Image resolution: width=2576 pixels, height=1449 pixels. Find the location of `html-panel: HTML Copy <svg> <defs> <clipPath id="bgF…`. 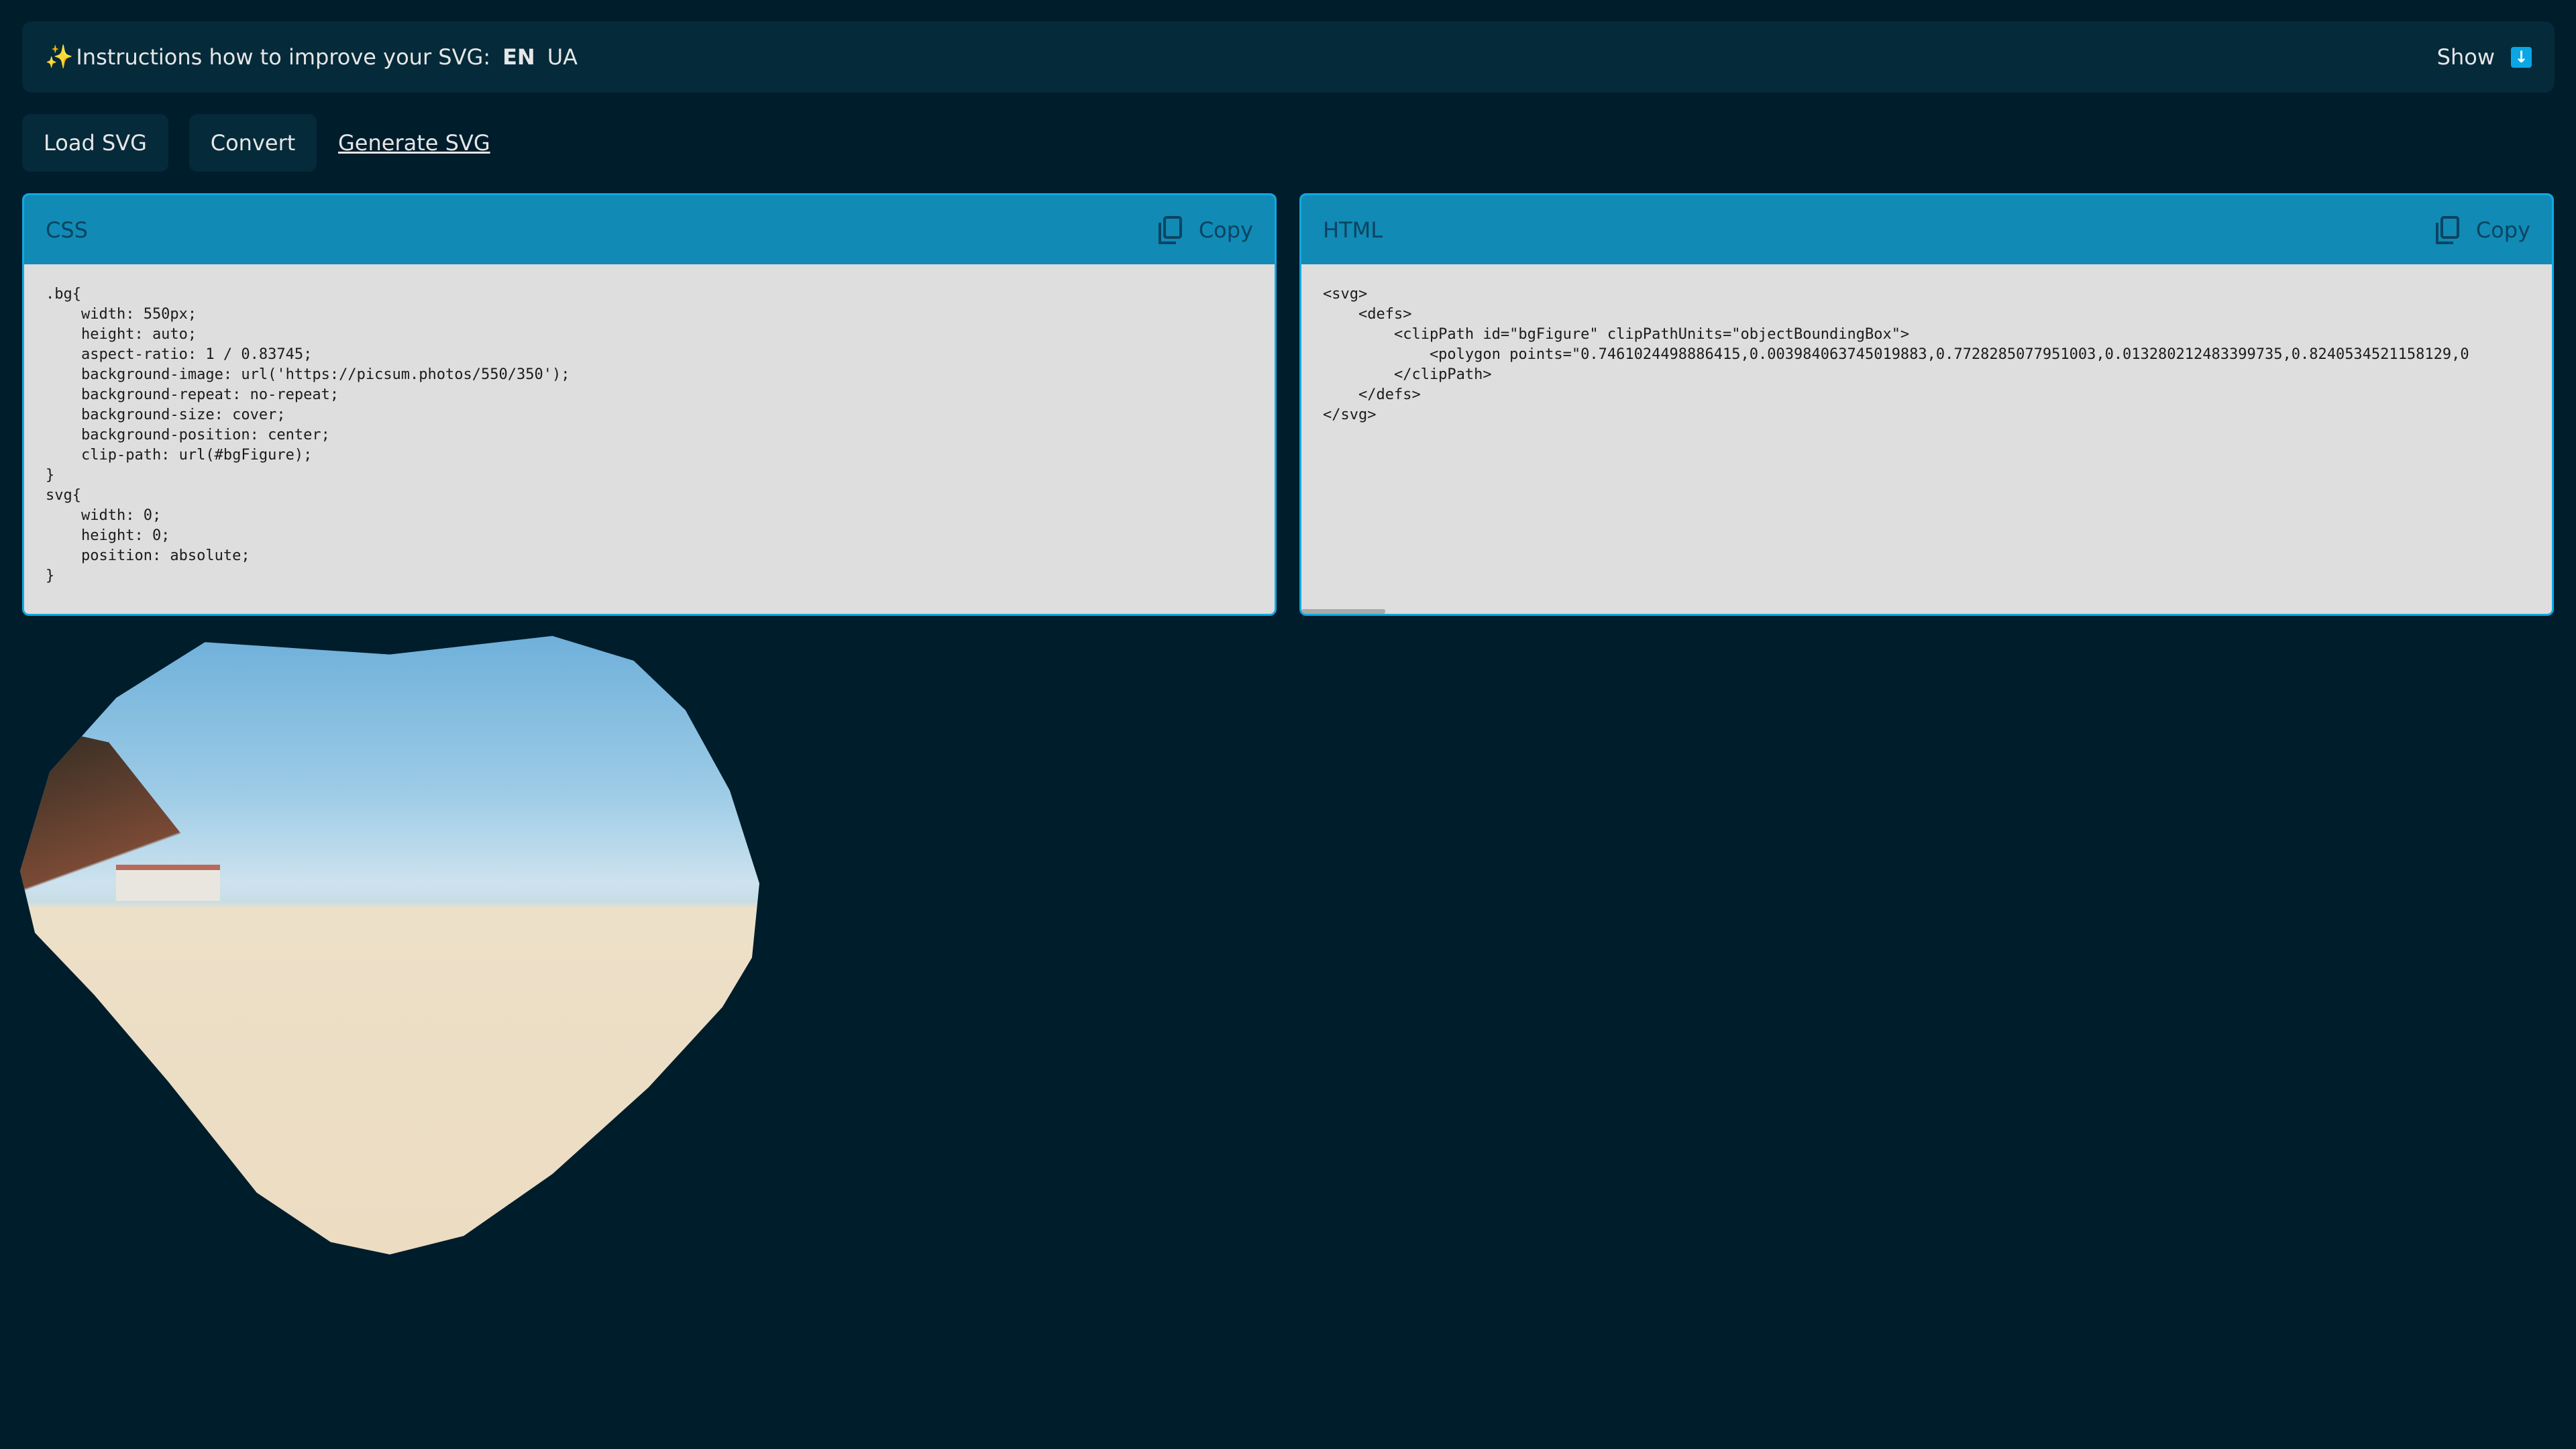

html-panel: HTML Copy <svg> <defs> <clipPath id="bgF… is located at coordinates (1926, 404).